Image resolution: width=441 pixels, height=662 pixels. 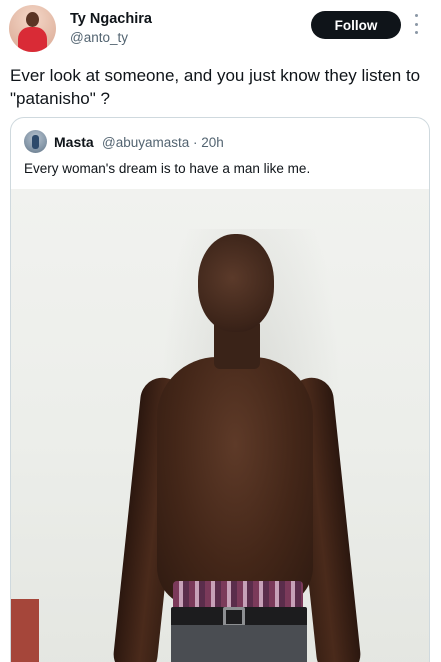 I want to click on author-name: Ty Ngachira, so click(x=111, y=19).